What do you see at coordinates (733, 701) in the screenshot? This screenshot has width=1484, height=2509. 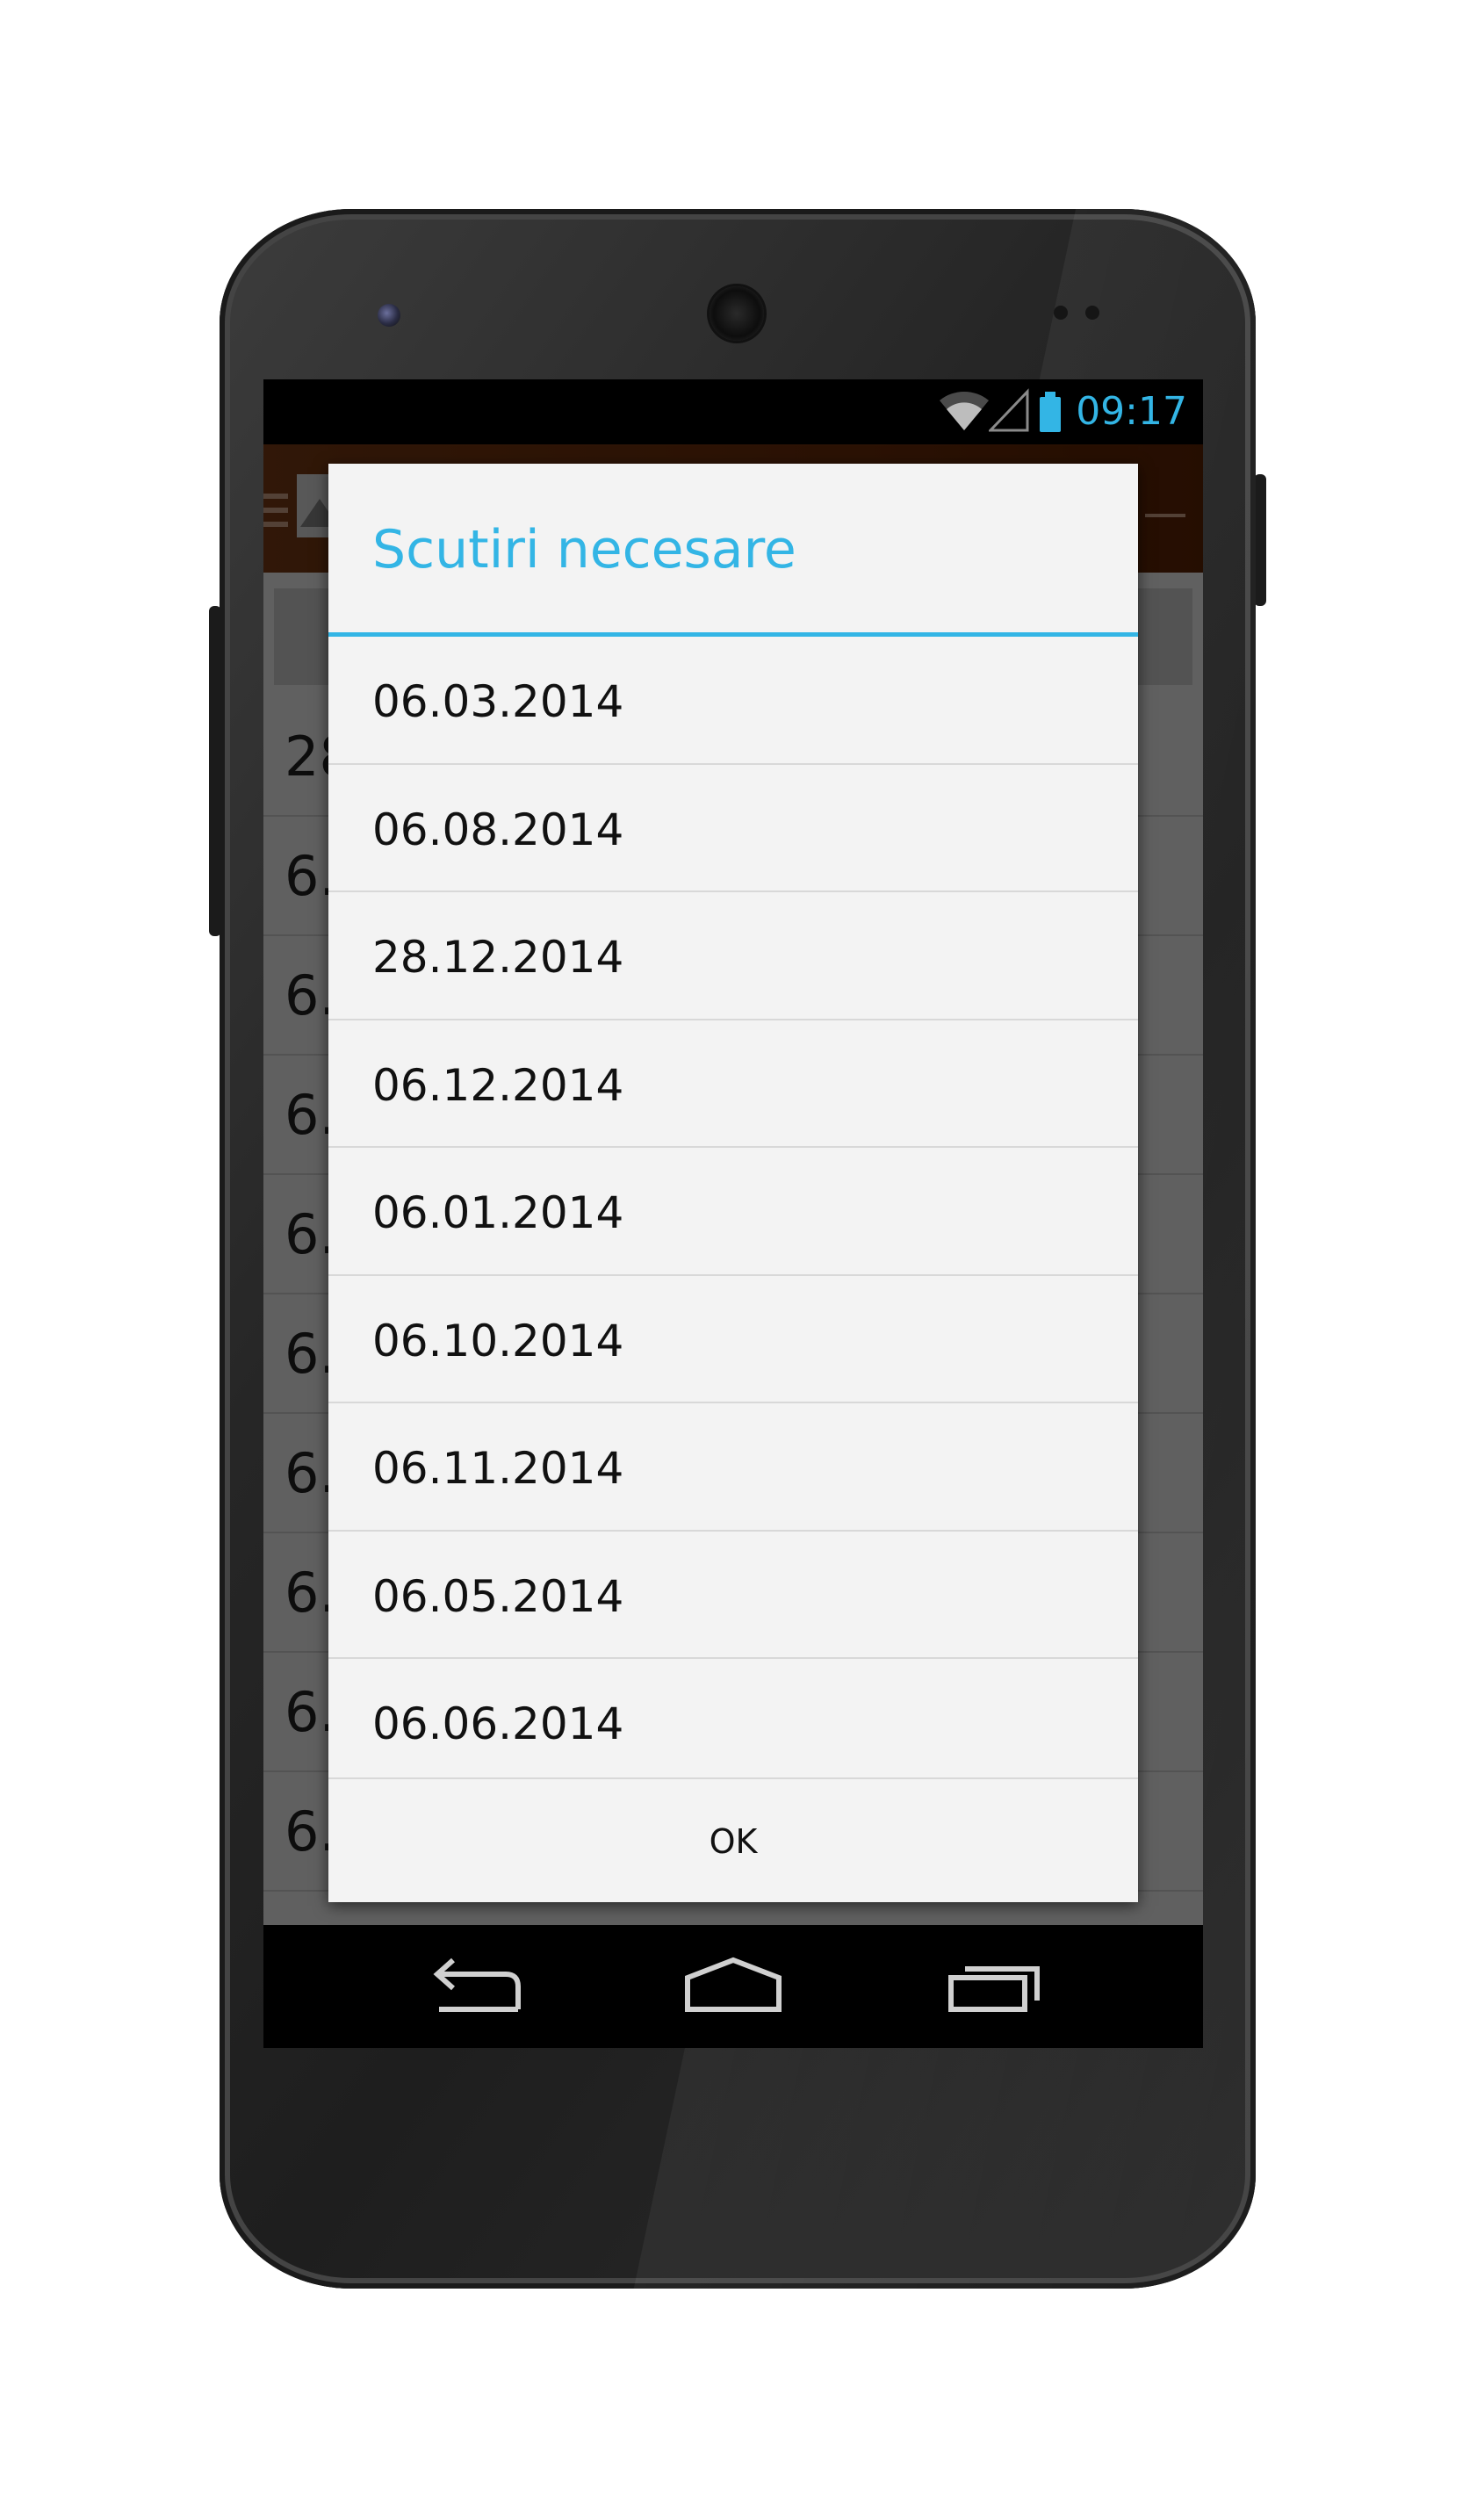 I see `dialog-list-item: 06.03.2014` at bounding box center [733, 701].